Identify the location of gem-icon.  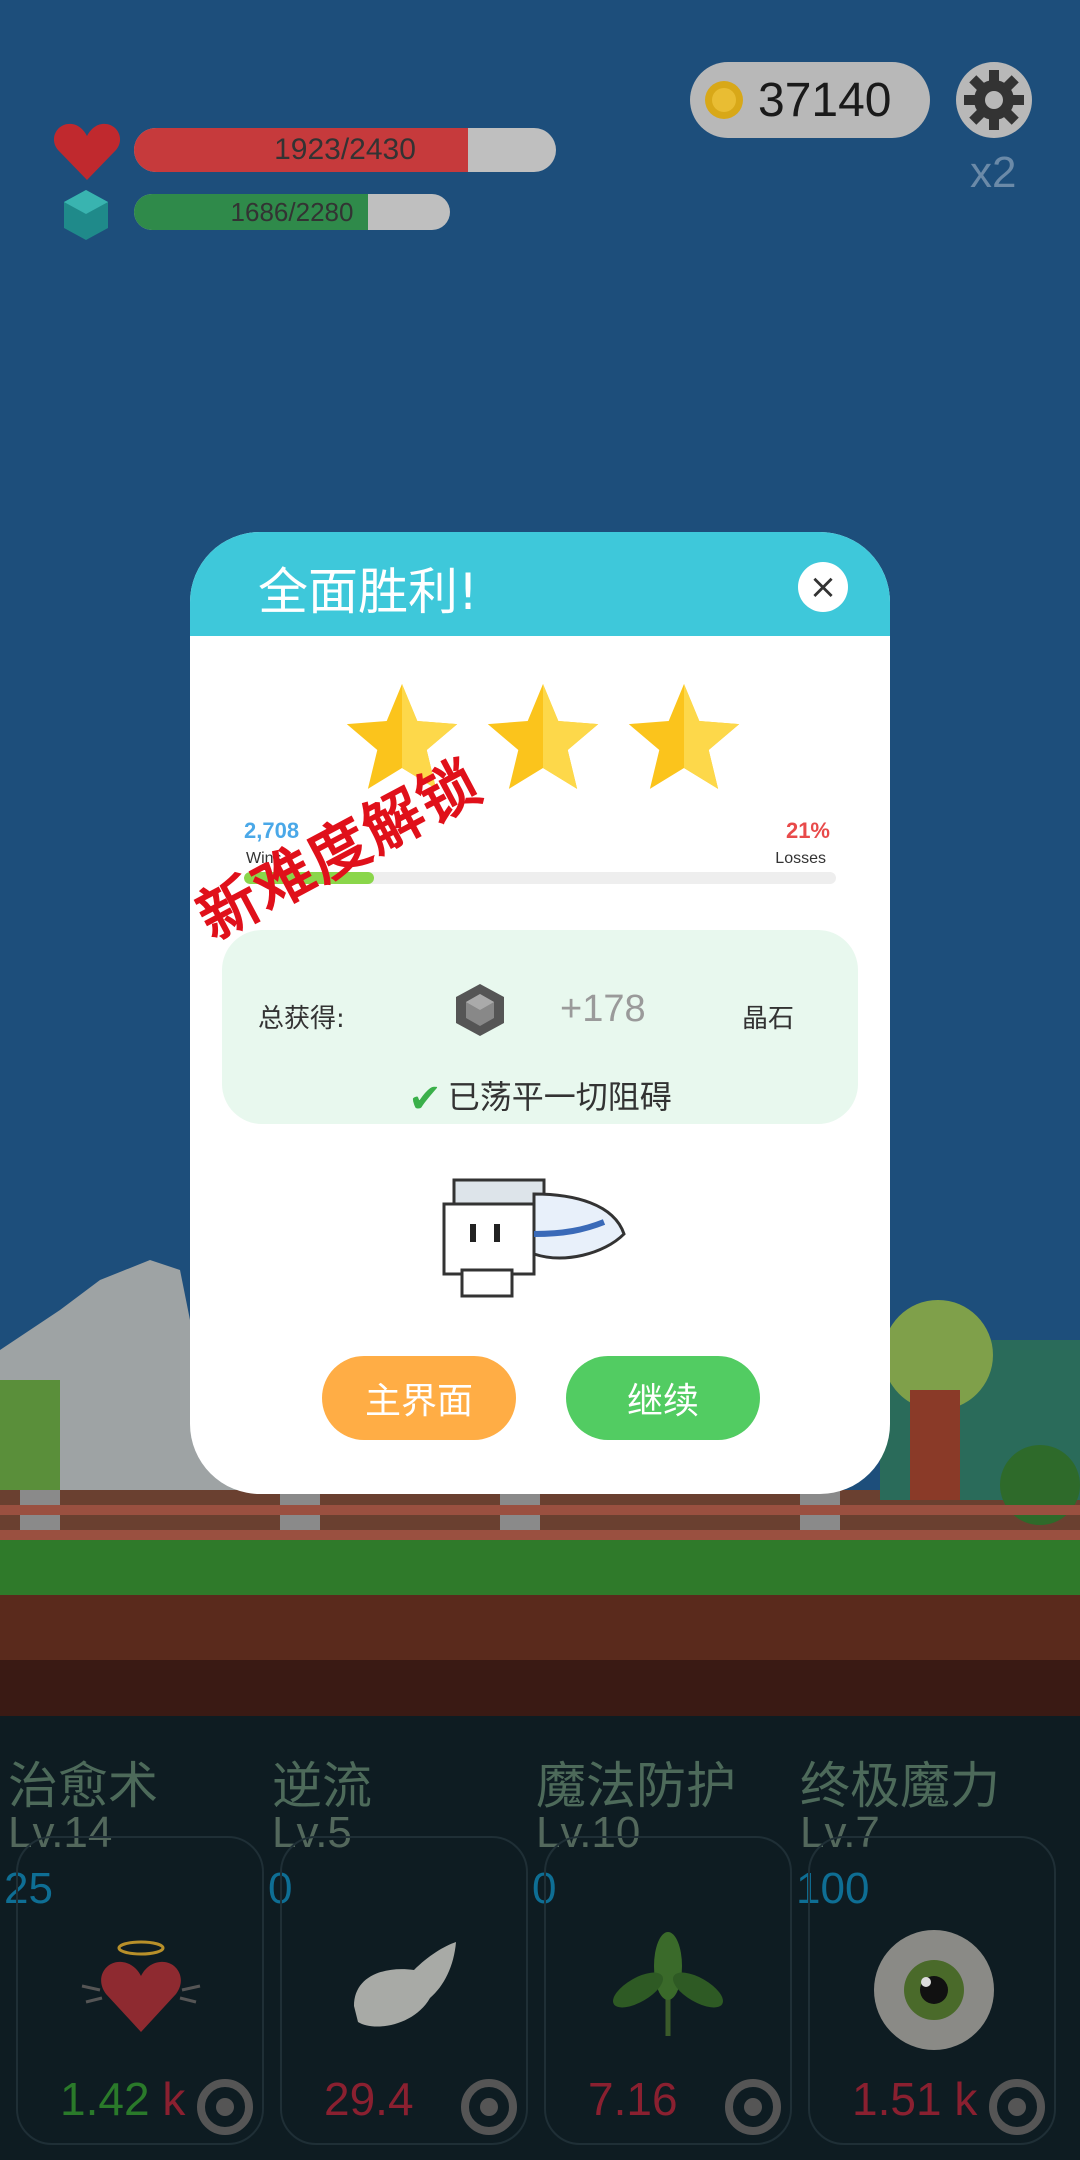
(86, 215).